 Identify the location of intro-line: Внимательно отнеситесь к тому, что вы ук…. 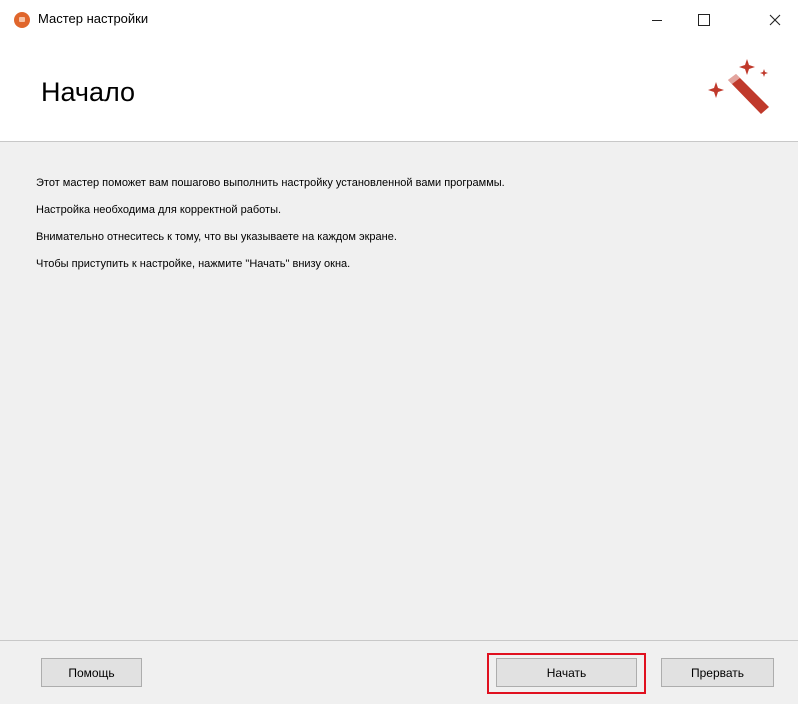
(216, 237).